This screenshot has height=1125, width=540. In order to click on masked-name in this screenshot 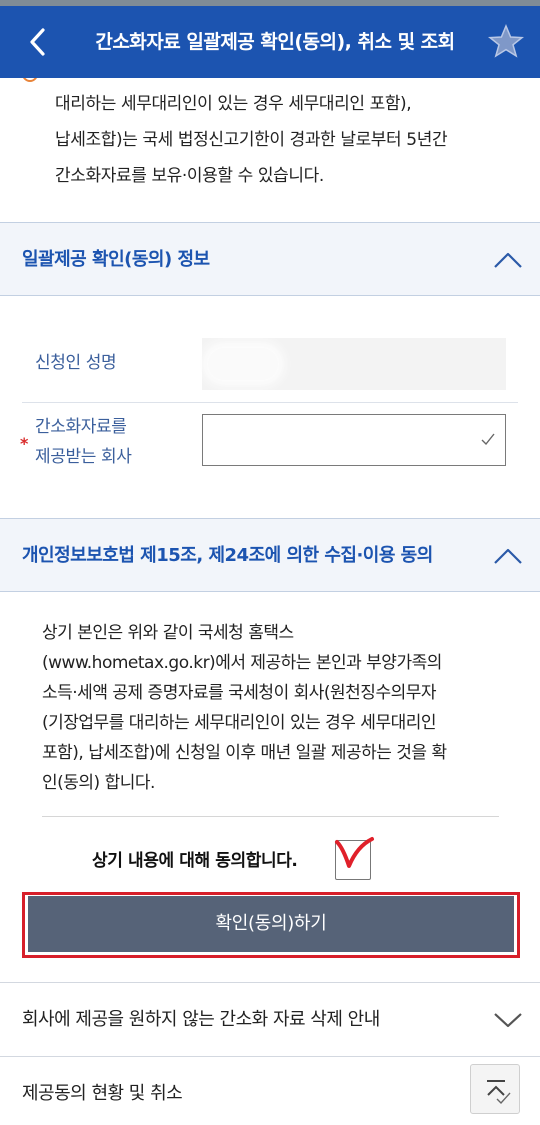, I will do `click(243, 364)`.